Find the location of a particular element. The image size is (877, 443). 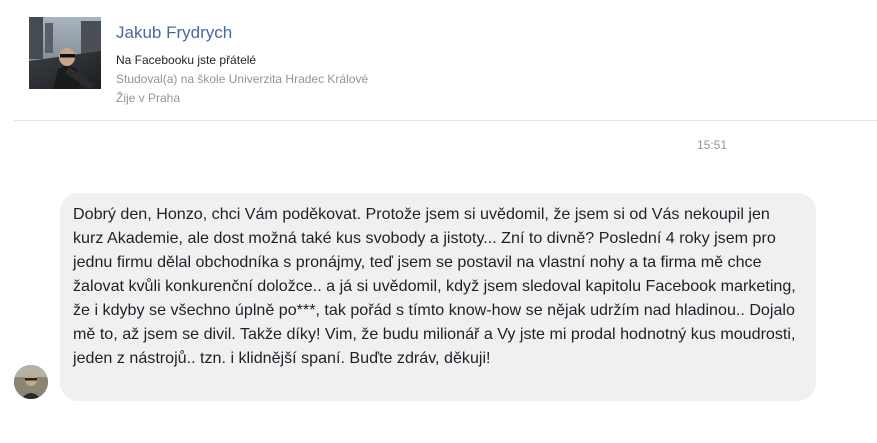

profile-name-link: Jakub Frydrych is located at coordinates (242, 33).